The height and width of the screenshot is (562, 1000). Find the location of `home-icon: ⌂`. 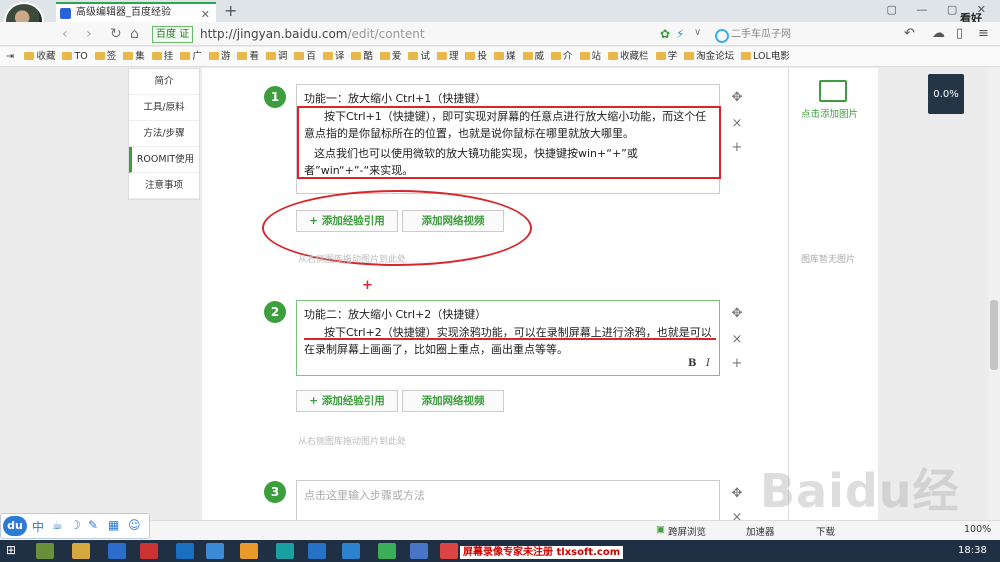

home-icon: ⌂ is located at coordinates (134, 34).